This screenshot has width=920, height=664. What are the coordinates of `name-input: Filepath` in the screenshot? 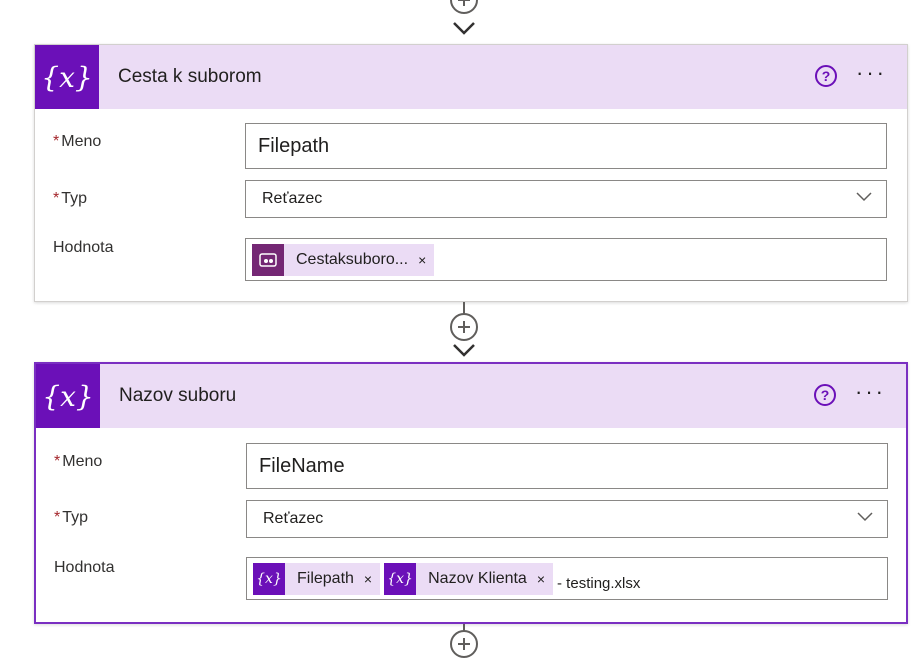 It's located at (566, 146).